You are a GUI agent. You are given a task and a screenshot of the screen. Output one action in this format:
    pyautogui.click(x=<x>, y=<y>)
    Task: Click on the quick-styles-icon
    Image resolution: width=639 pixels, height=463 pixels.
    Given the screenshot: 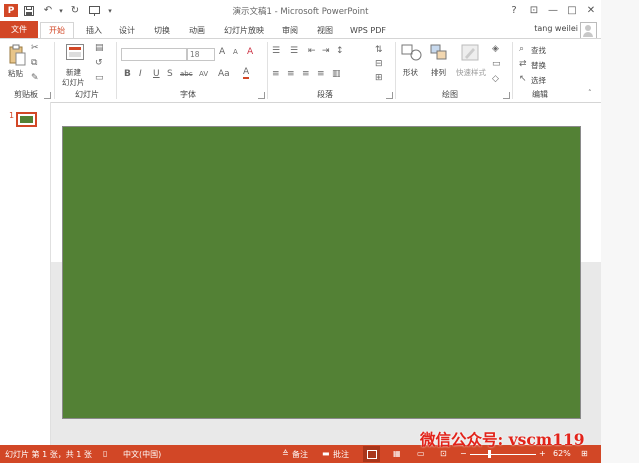 What is the action you would take?
    pyautogui.click(x=470, y=53)
    